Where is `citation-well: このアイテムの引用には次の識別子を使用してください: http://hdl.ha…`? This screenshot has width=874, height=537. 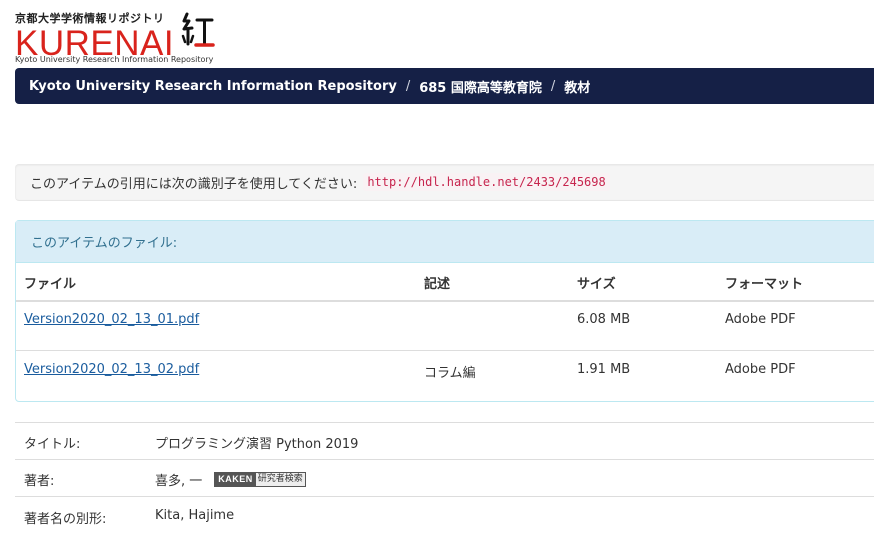
citation-well: このアイテムの引用には次の識別子を使用してください: http://hdl.ha… is located at coordinates (444, 182).